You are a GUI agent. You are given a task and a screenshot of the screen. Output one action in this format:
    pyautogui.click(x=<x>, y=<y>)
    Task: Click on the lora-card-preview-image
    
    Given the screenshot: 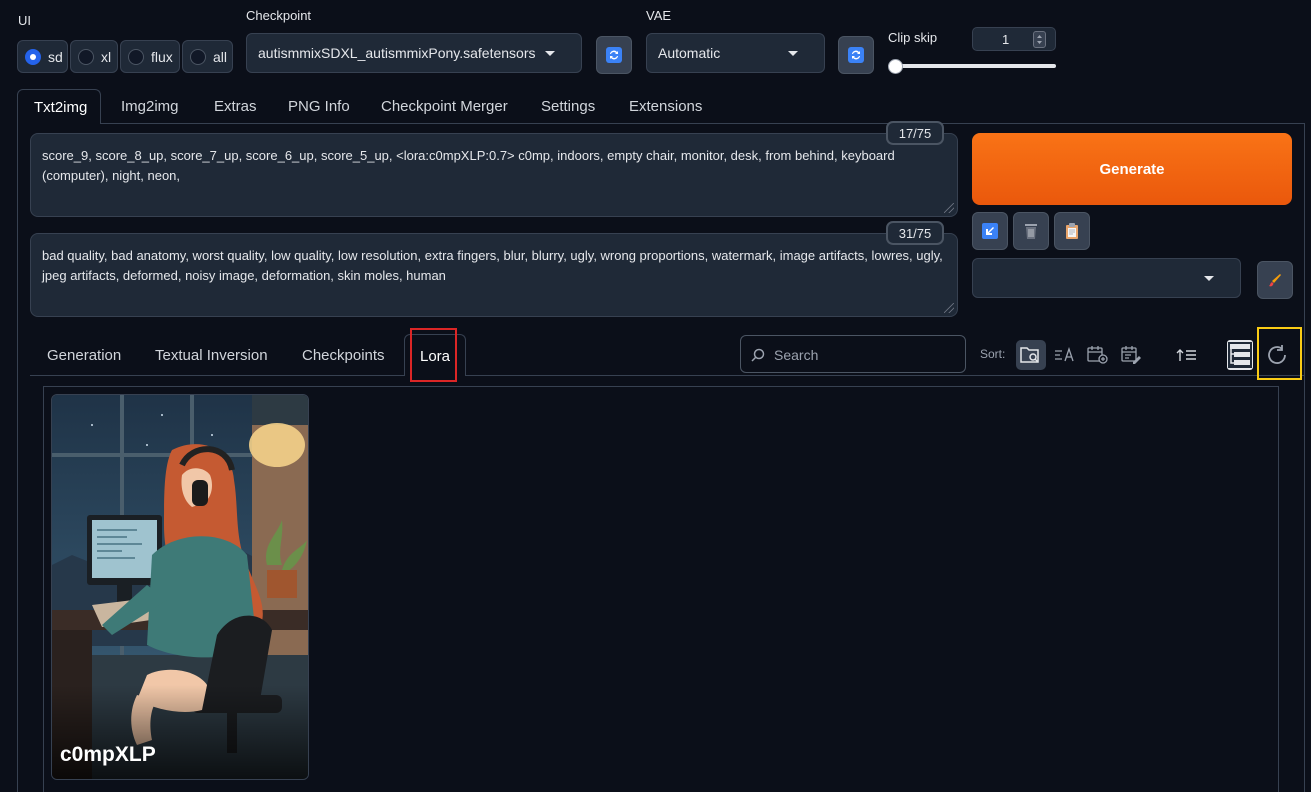 What is the action you would take?
    pyautogui.click(x=180, y=587)
    